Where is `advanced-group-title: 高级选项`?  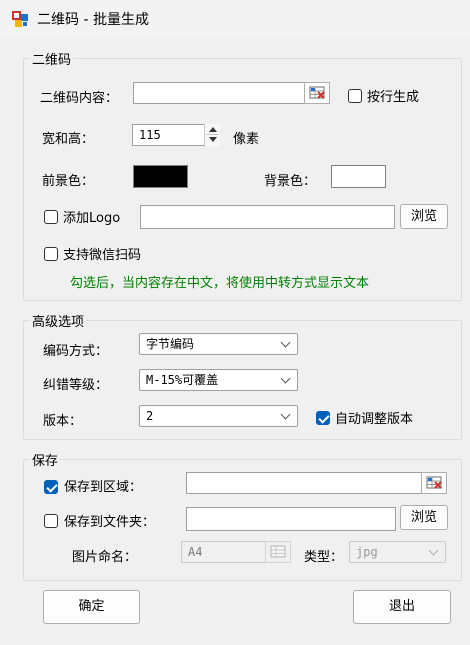
advanced-group-title: 高级选项 is located at coordinates (58, 320).